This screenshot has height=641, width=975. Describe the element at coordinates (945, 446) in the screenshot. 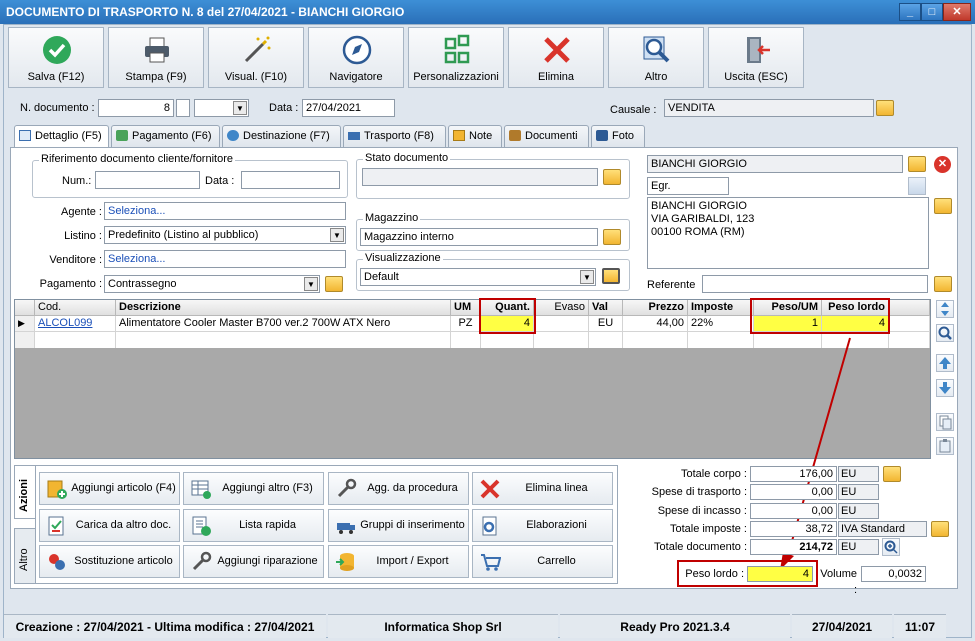

I see `paste-icon` at that location.